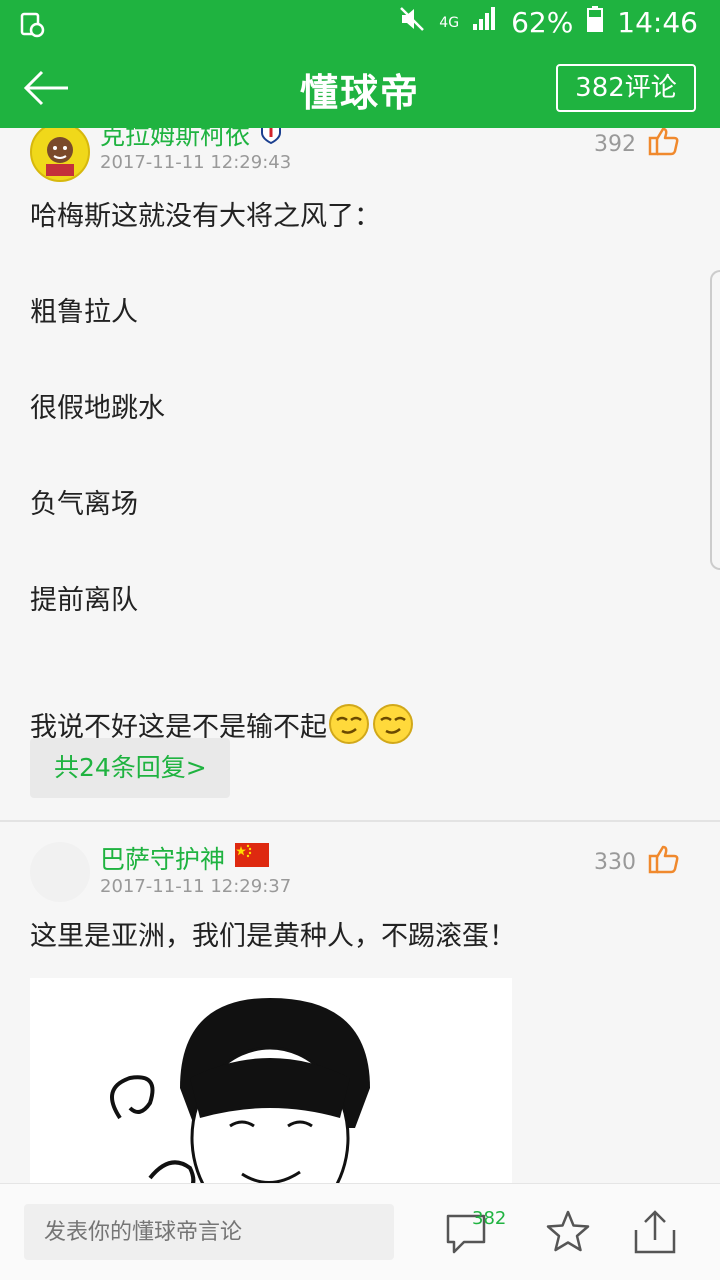 The width and height of the screenshot is (720, 1280). Describe the element at coordinates (84, 312) in the screenshot. I see `comment-line: 粗鲁拉人` at that location.